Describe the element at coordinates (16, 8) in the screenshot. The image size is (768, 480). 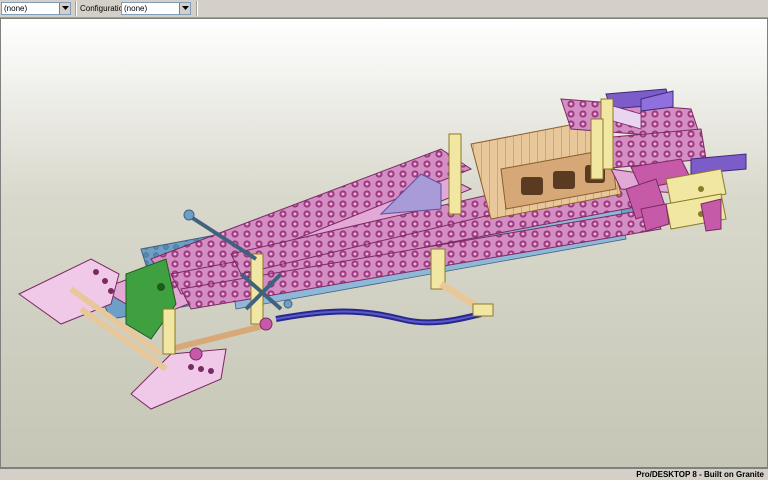
I see `selector-value: (none)` at that location.